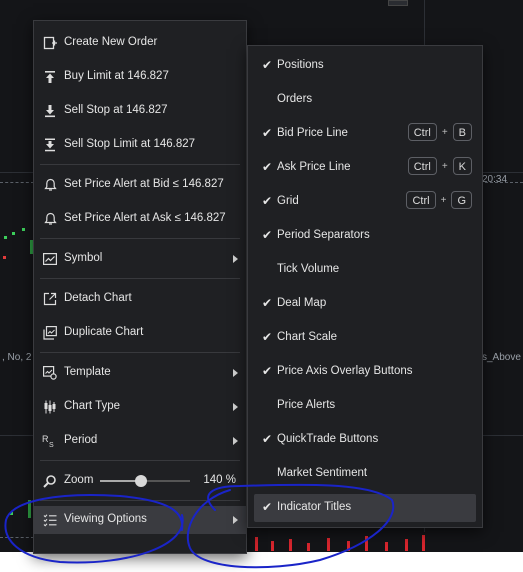 This screenshot has height=572, width=523. What do you see at coordinates (111, 42) in the screenshot?
I see `menu-label: Create New Order` at bounding box center [111, 42].